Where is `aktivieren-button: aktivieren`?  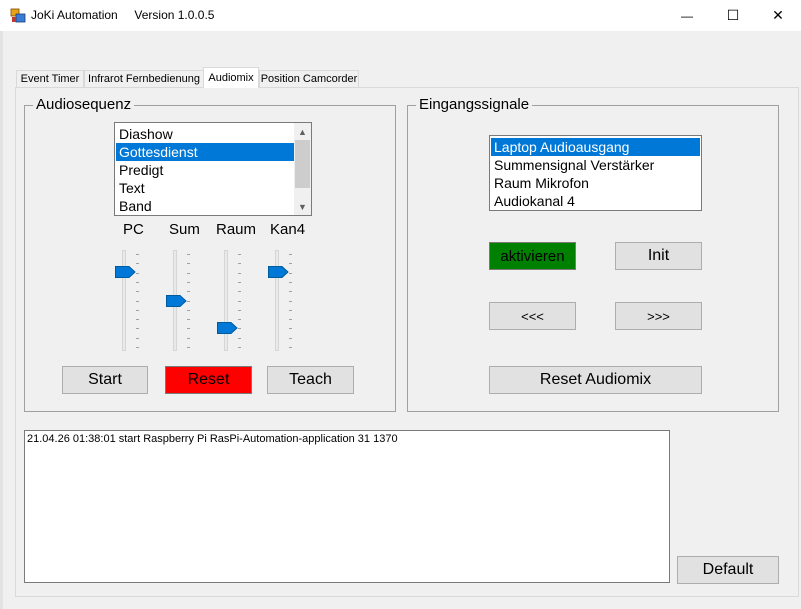 aktivieren-button: aktivieren is located at coordinates (532, 256).